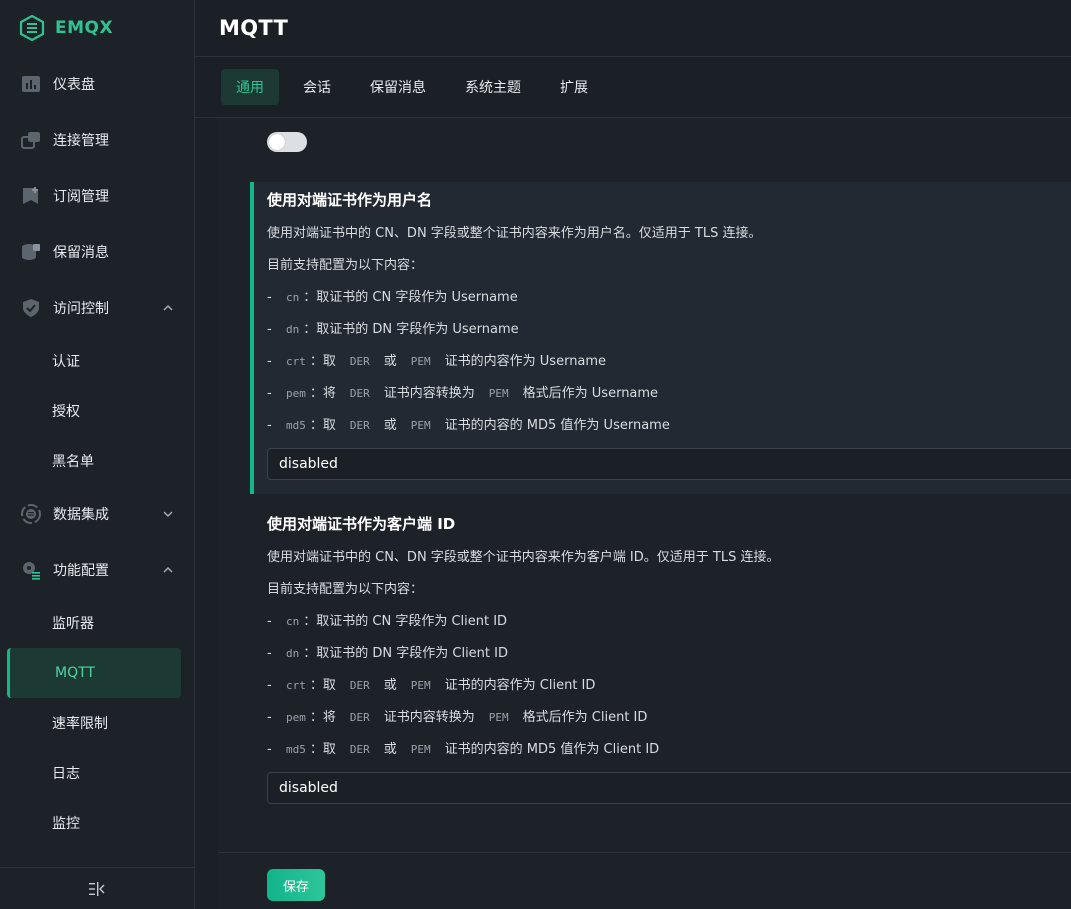 The width and height of the screenshot is (1071, 909). What do you see at coordinates (493, 87) in the screenshot?
I see `tab-system-topics: 系统主题` at bounding box center [493, 87].